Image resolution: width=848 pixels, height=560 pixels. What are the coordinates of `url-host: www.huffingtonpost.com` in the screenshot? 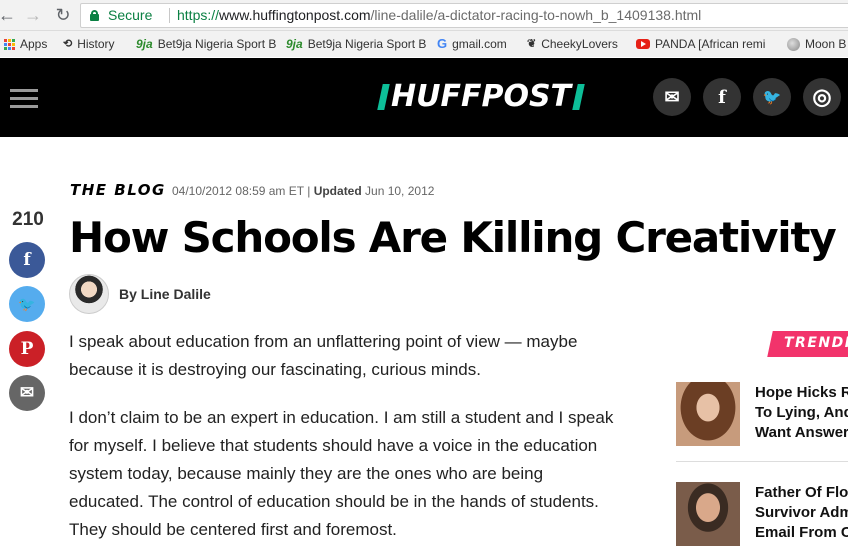 It's located at (295, 15).